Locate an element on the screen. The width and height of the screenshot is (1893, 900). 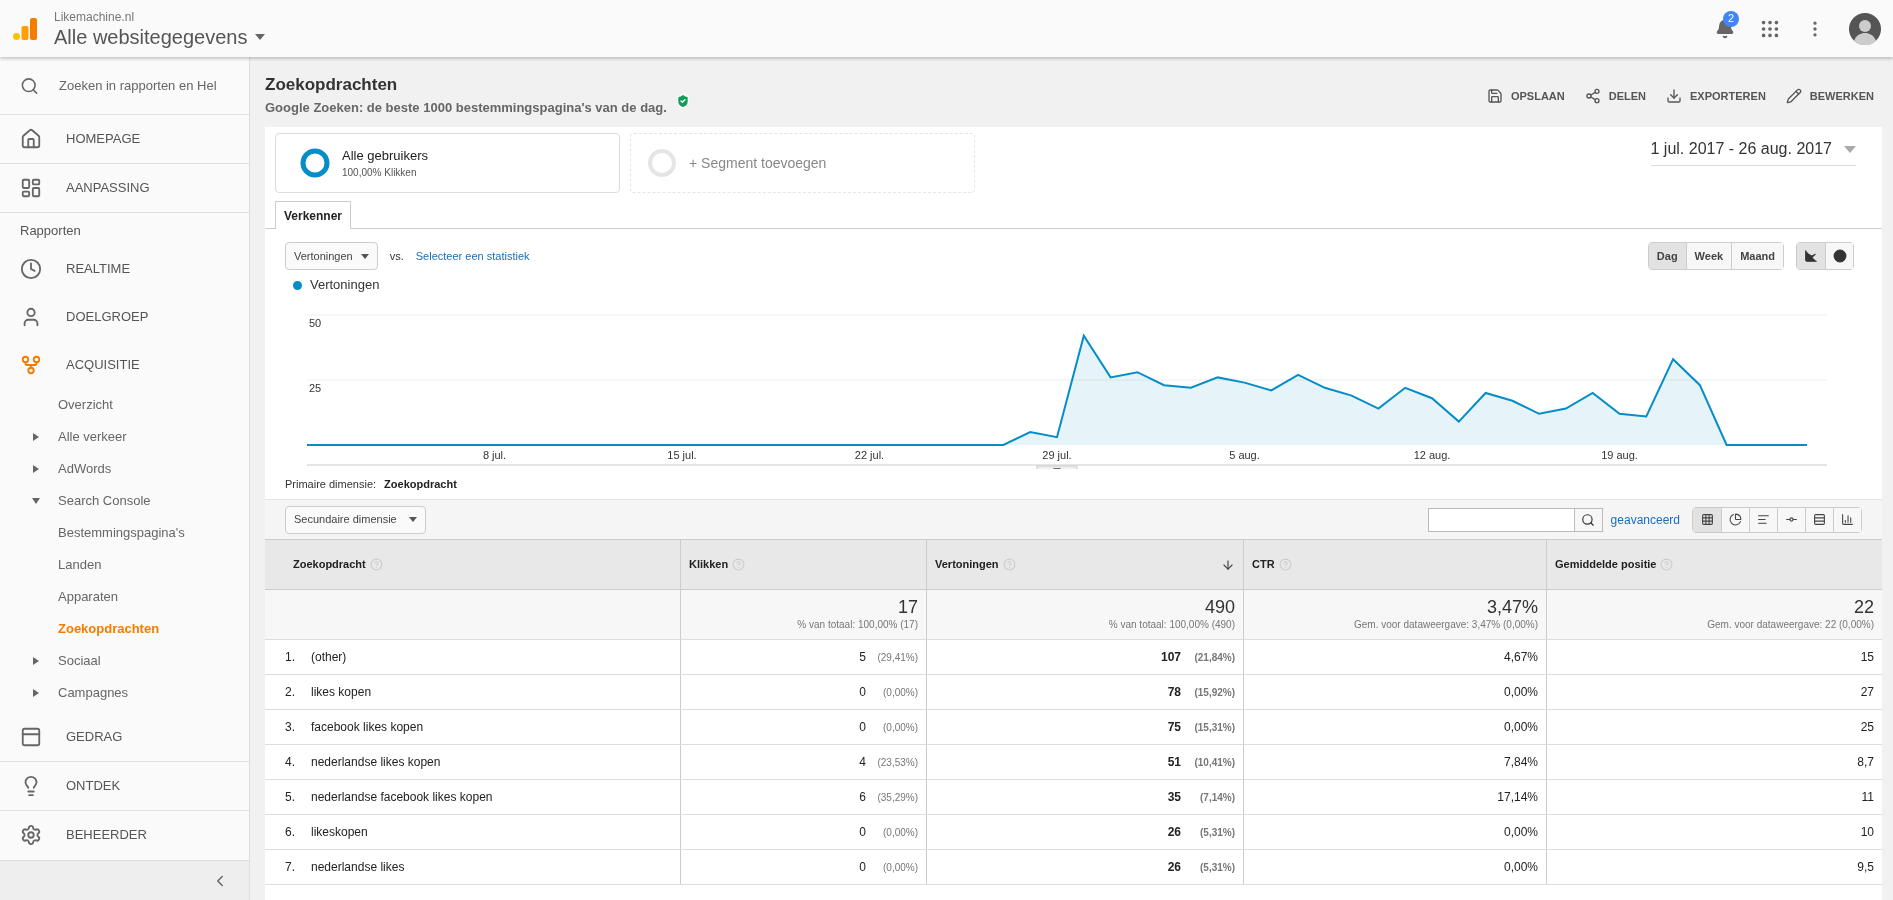
query-cell: likeskopen is located at coordinates (339, 832).